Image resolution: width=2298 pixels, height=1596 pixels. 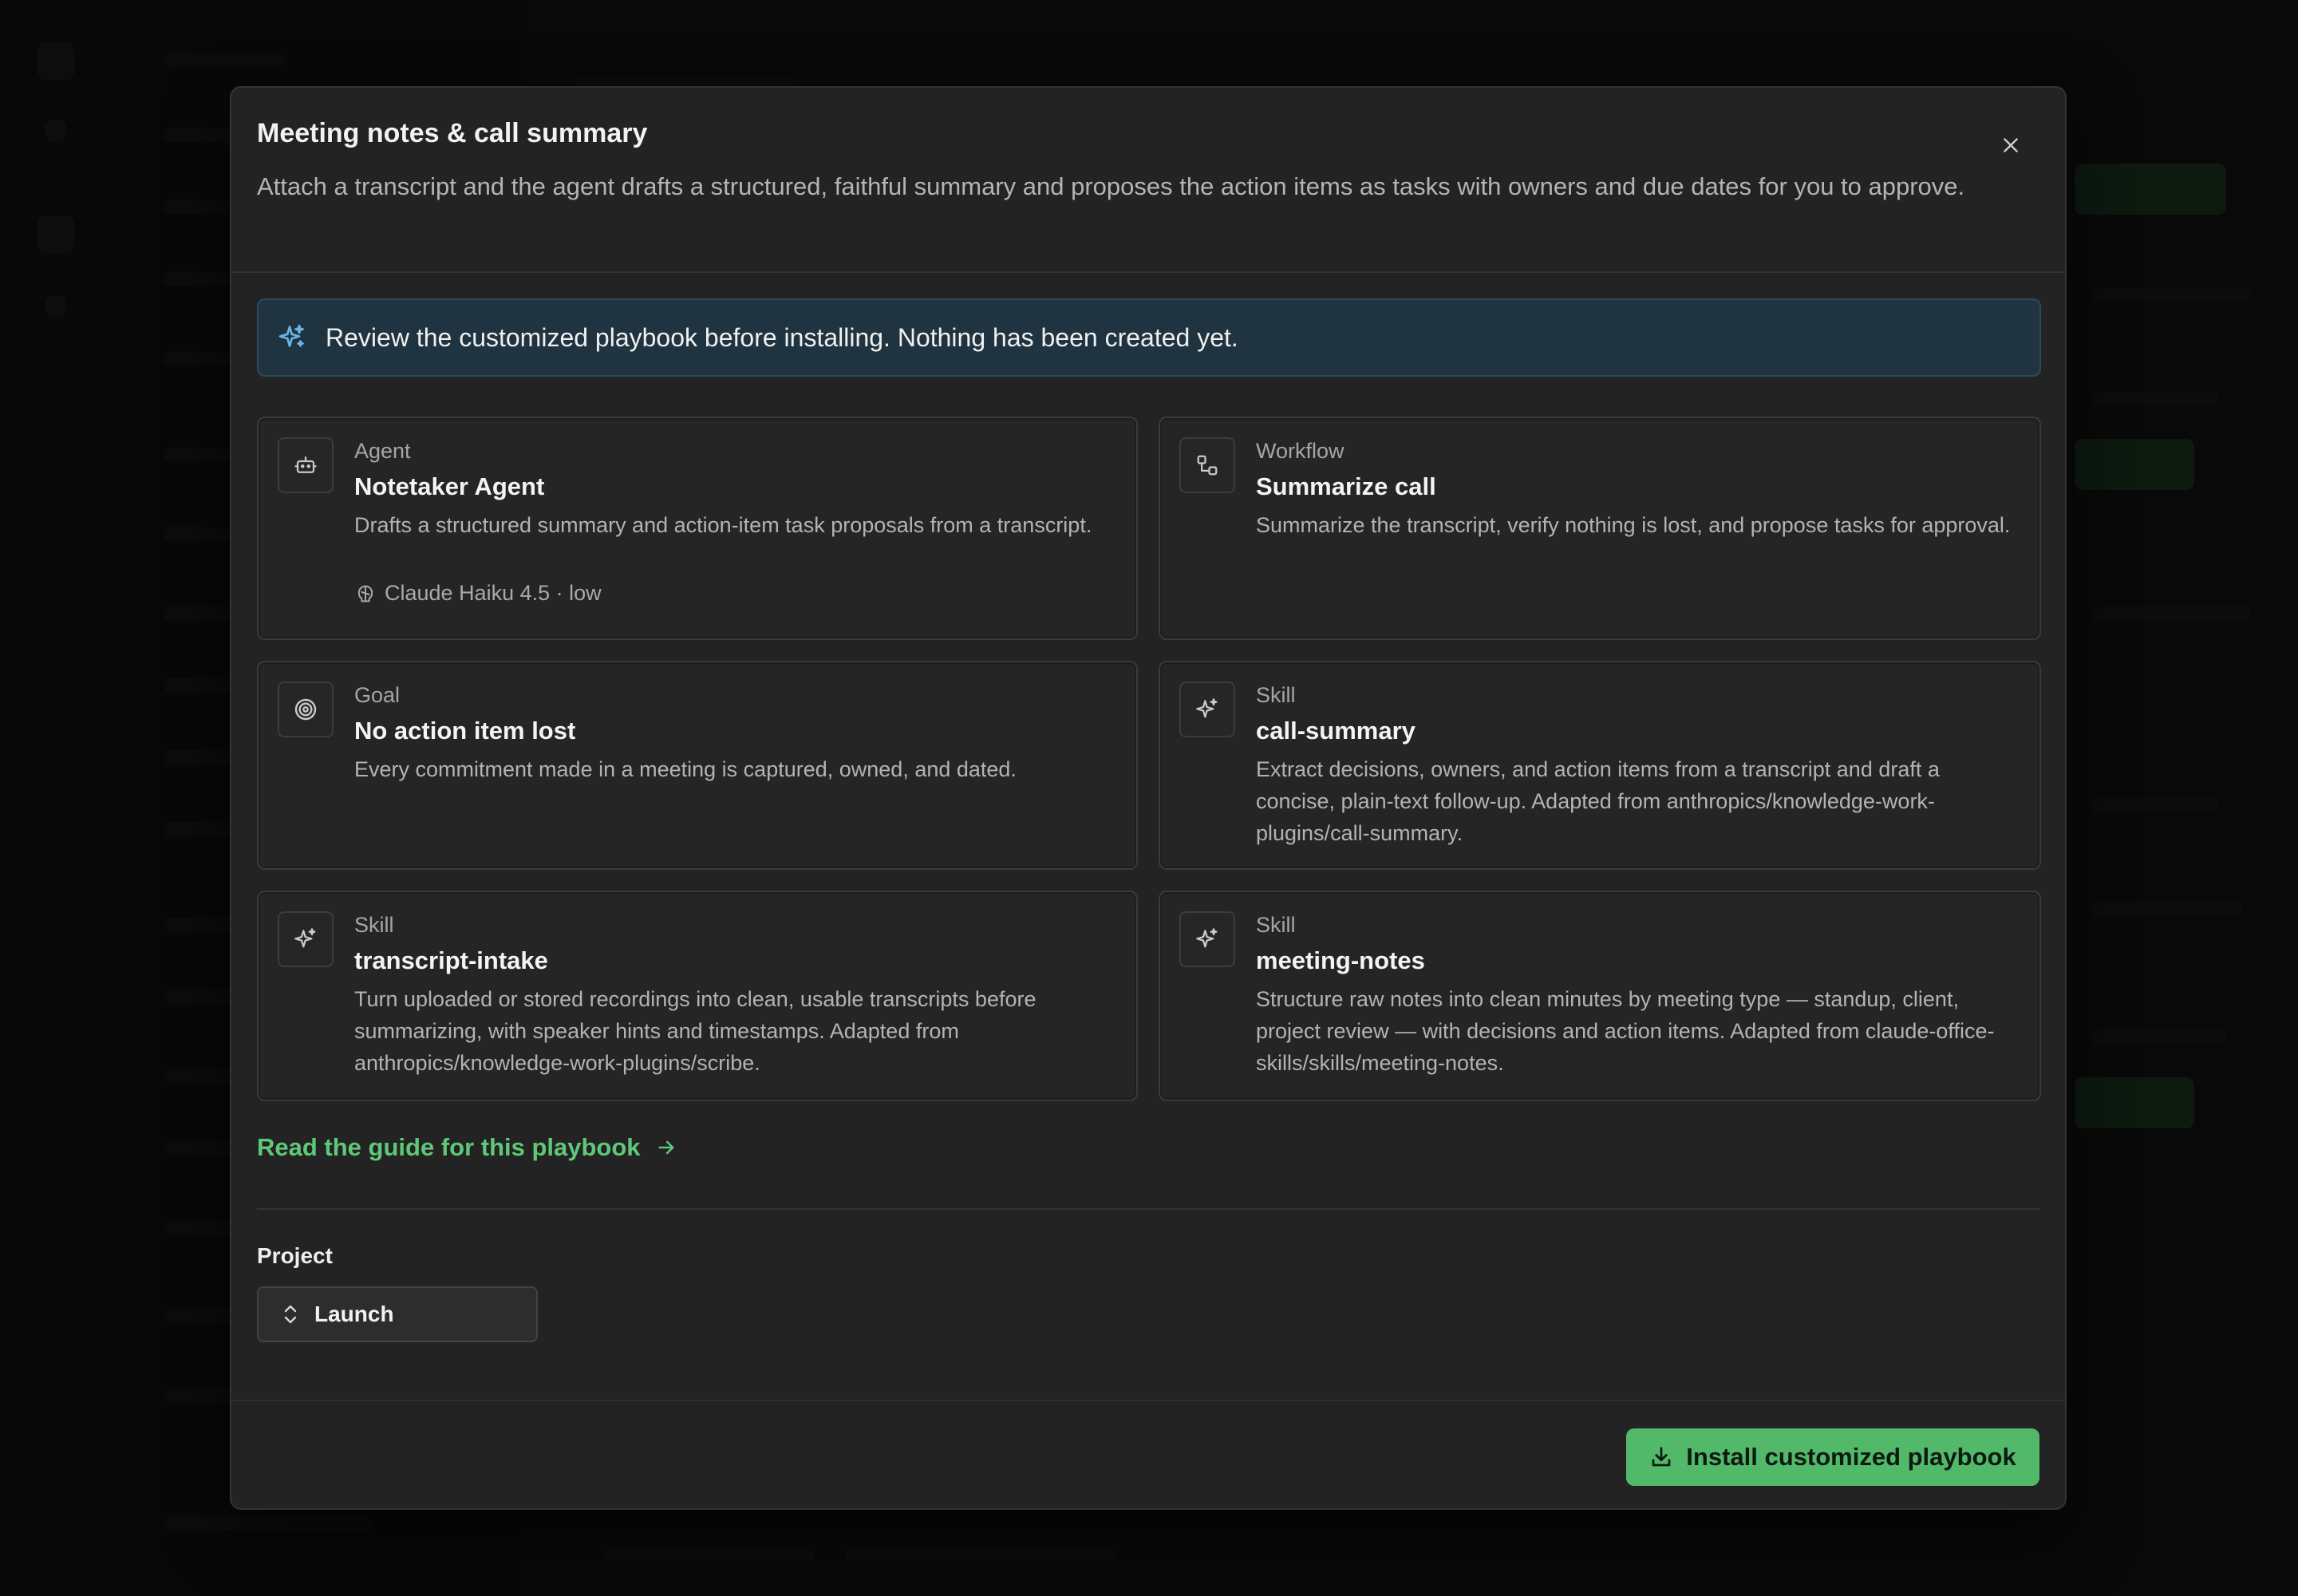 What do you see at coordinates (1300, 451) in the screenshot?
I see `item-type: Workflow` at bounding box center [1300, 451].